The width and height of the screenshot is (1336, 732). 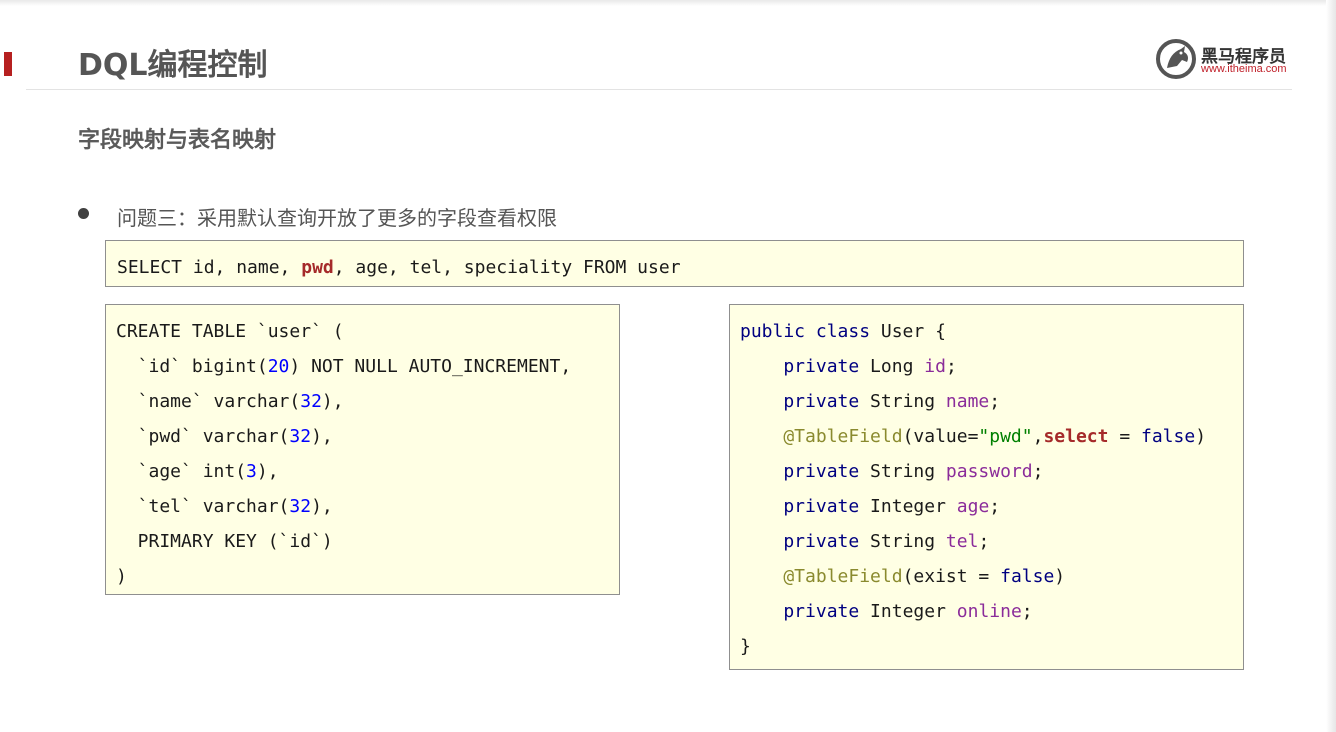 I want to click on code-line: }, so click(x=991, y=652).